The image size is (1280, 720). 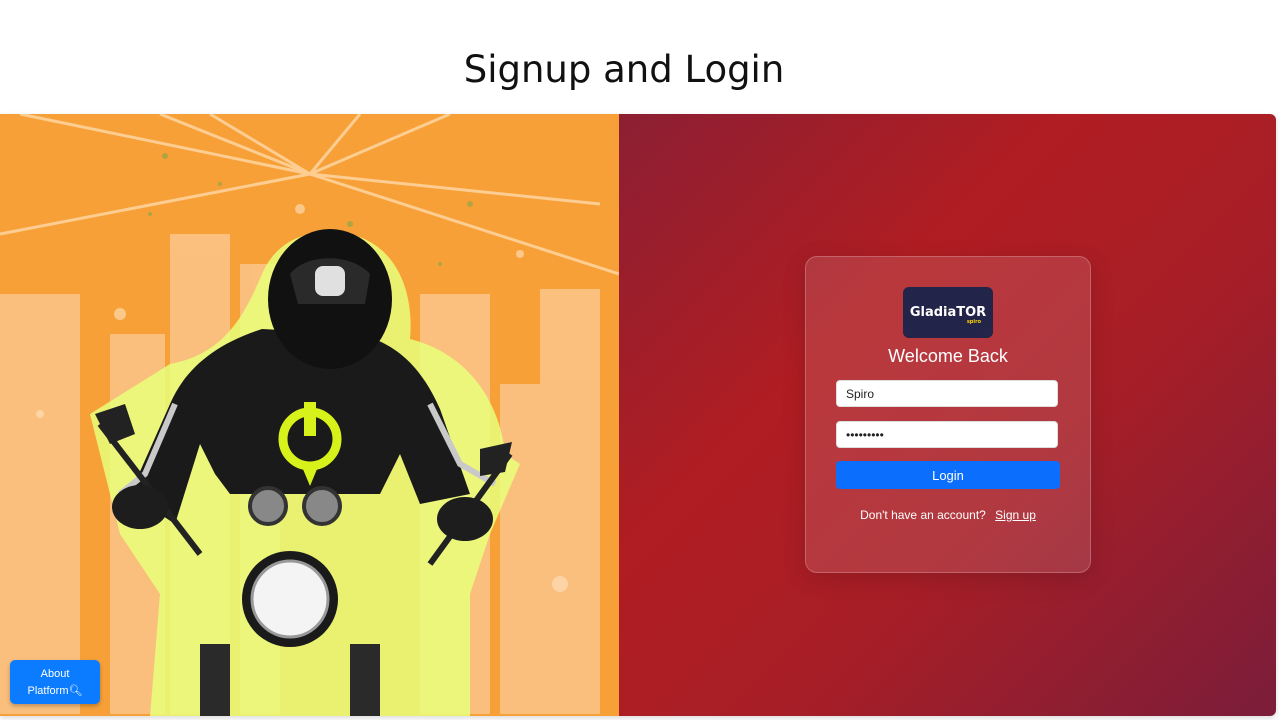 I want to click on about-platform-button: About Platform🔍︎, so click(x=55, y=682).